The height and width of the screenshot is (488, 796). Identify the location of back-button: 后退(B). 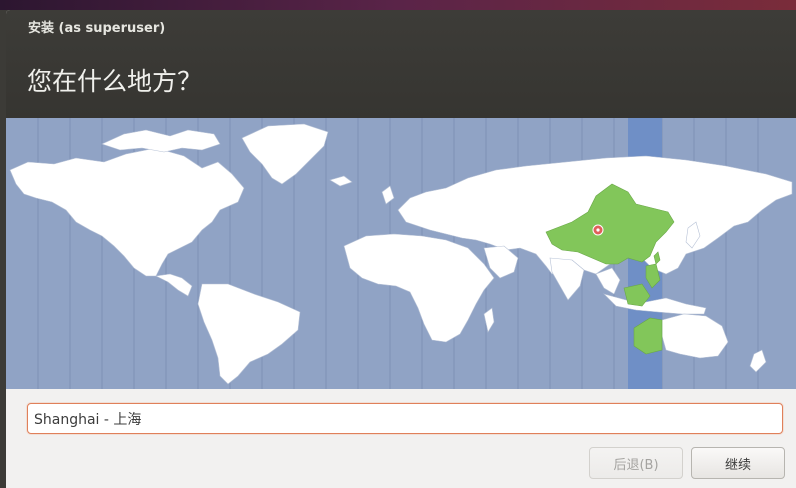
(636, 463).